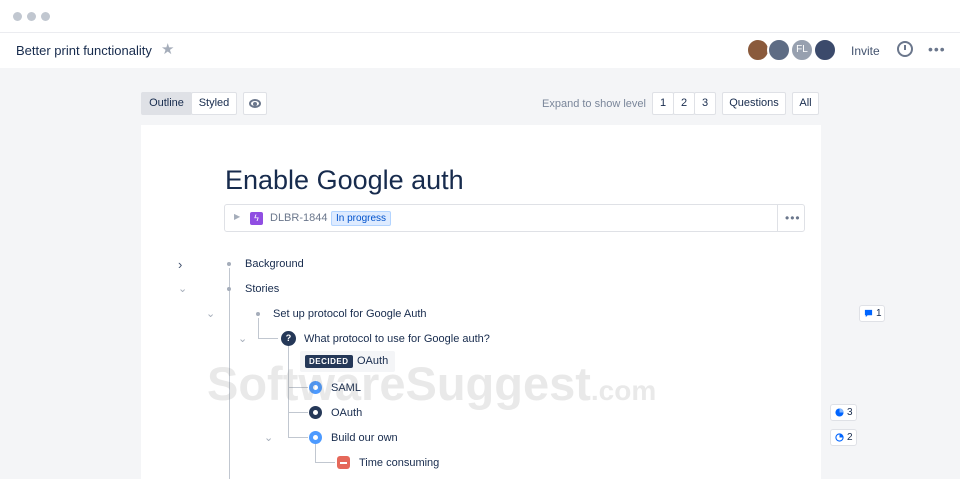 This screenshot has width=960, height=479. I want to click on comment-count: 1, so click(879, 313).